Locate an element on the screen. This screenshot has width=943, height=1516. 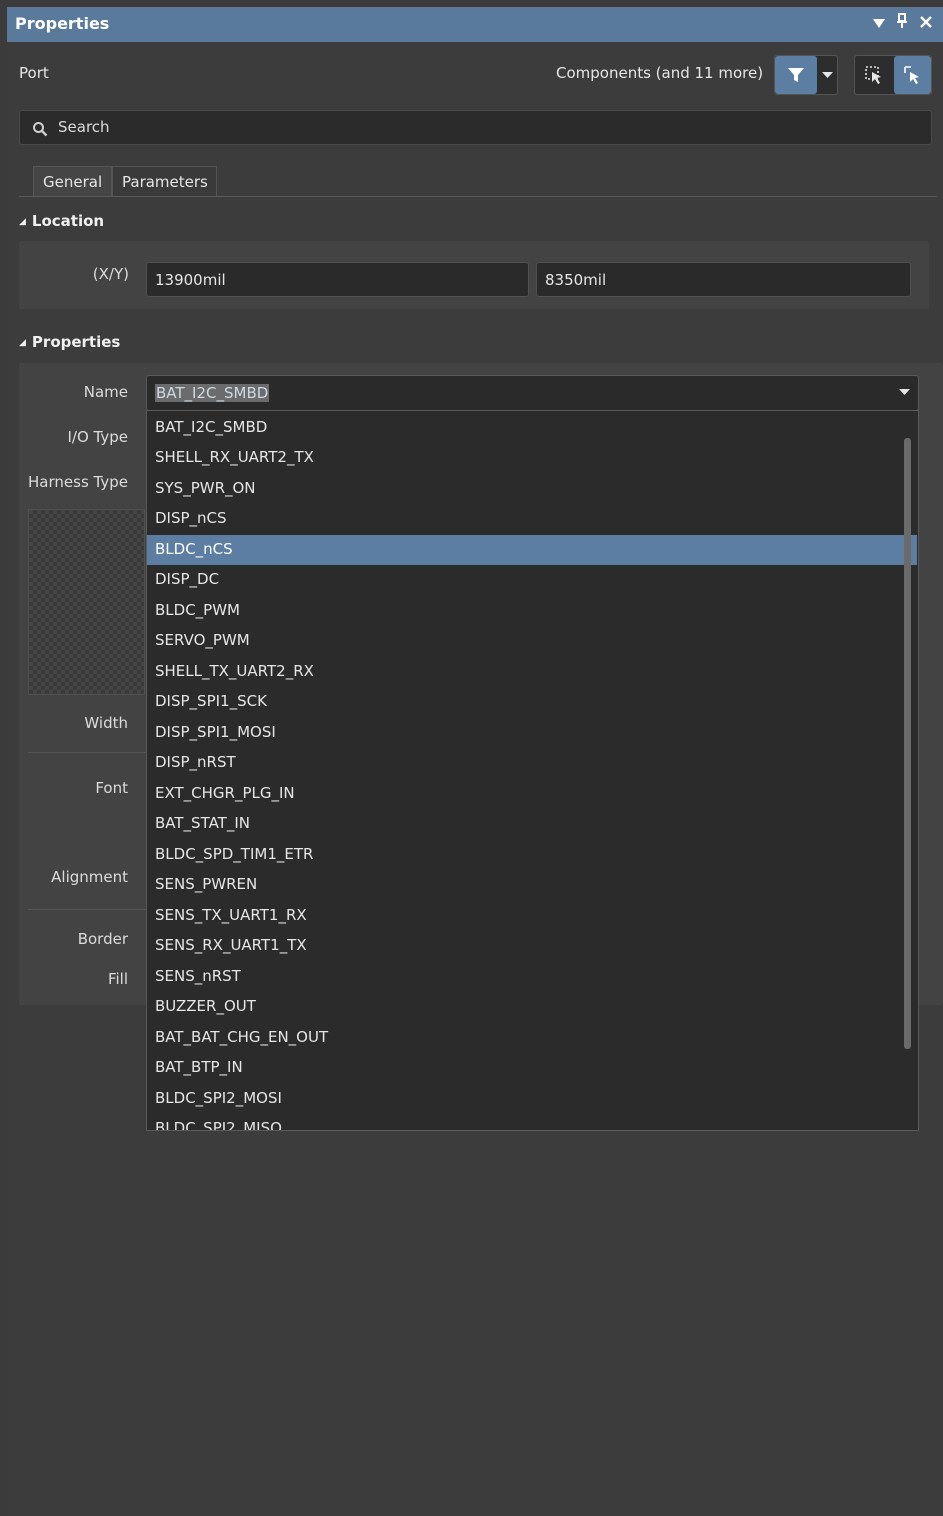
tab-parameters-label: Parameters is located at coordinates (165, 182).